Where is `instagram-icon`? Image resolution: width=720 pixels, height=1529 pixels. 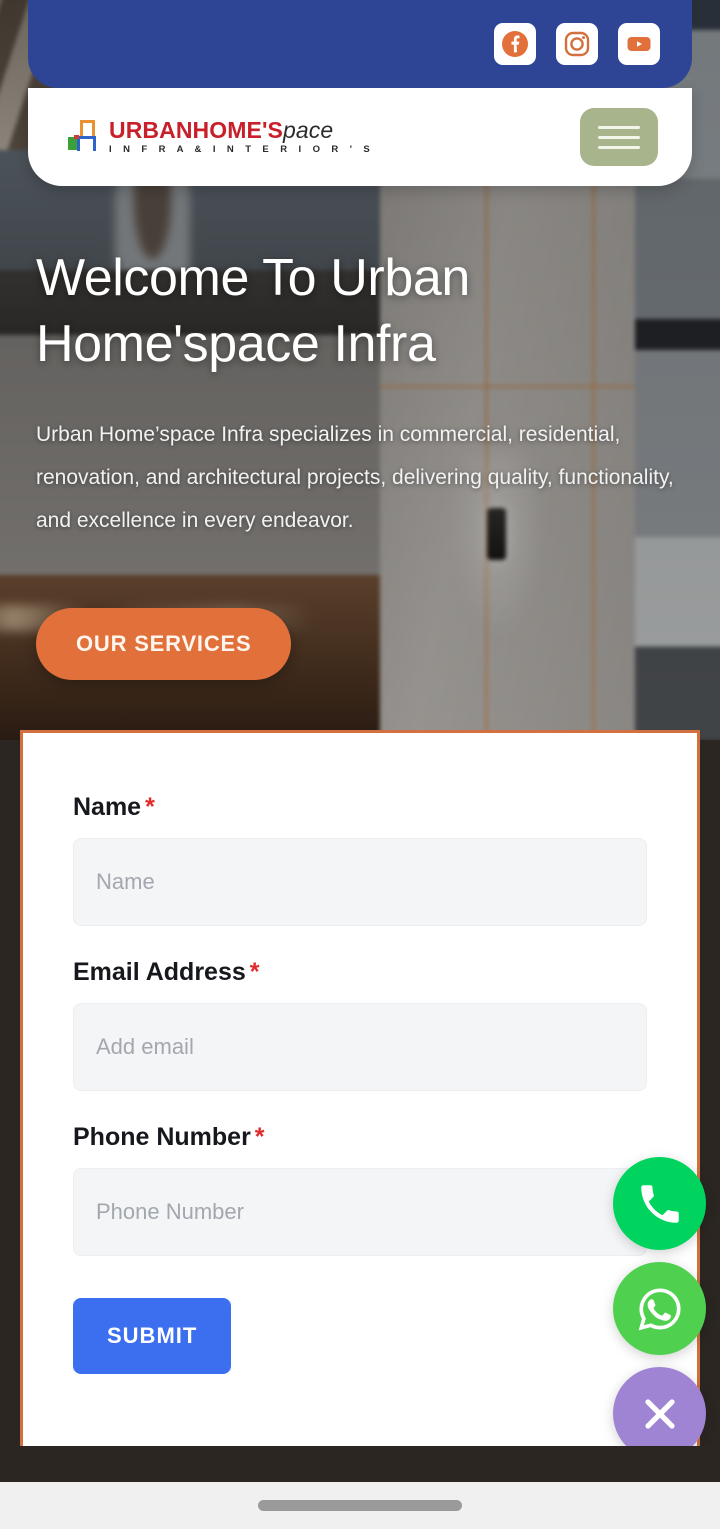 instagram-icon is located at coordinates (577, 44).